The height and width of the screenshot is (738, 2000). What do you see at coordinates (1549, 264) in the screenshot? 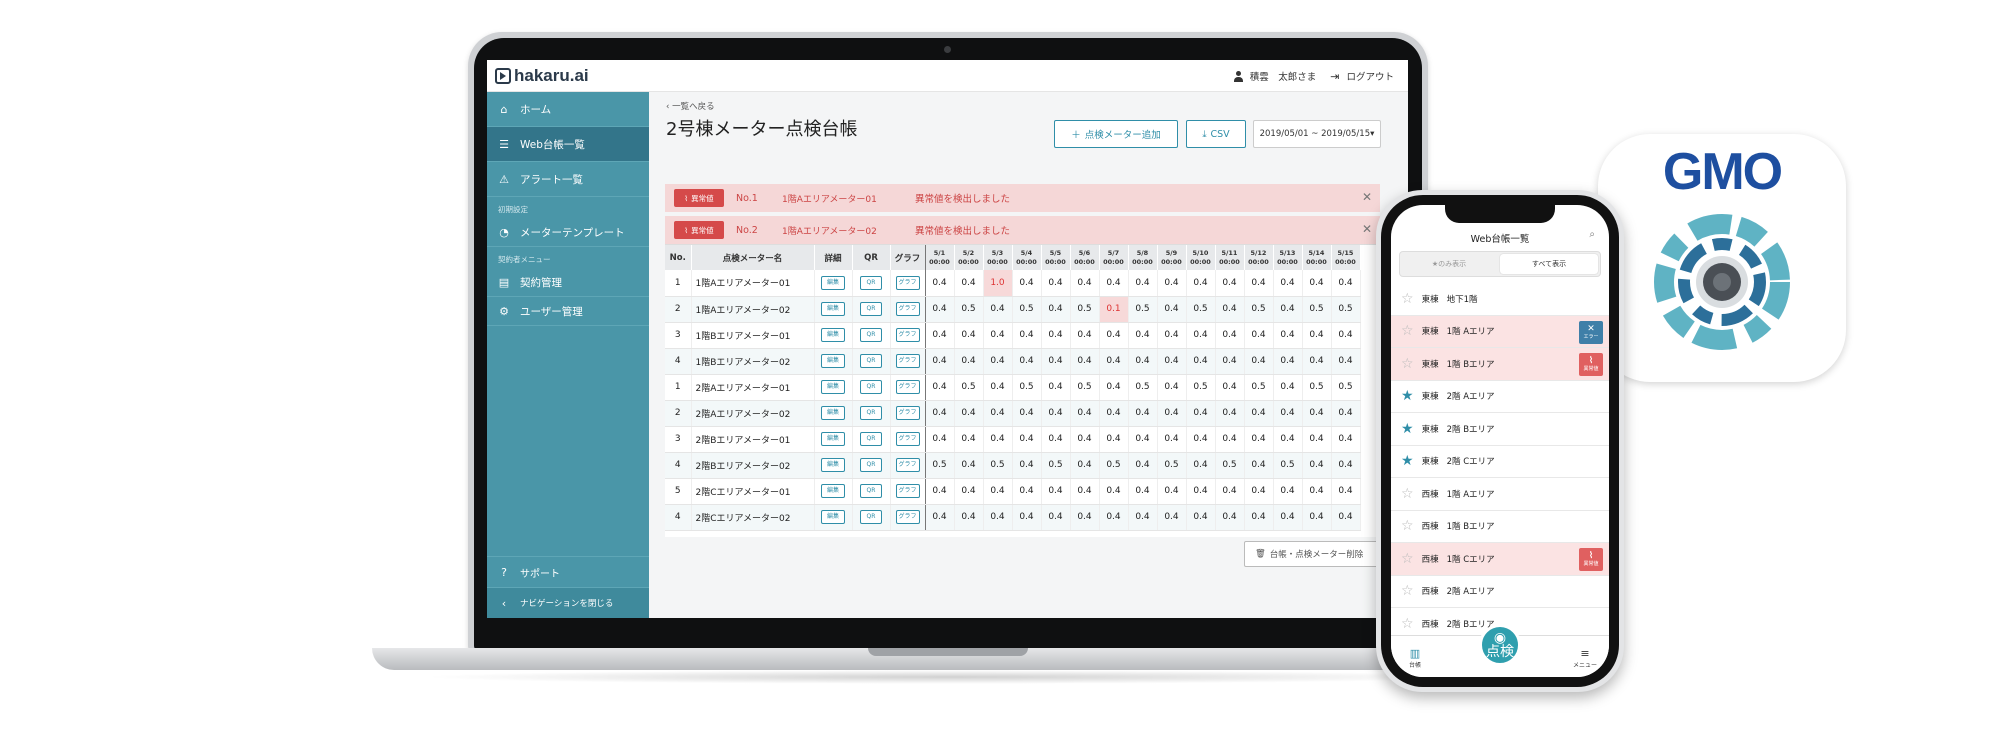
I see `segment-all: すべて表示` at bounding box center [1549, 264].